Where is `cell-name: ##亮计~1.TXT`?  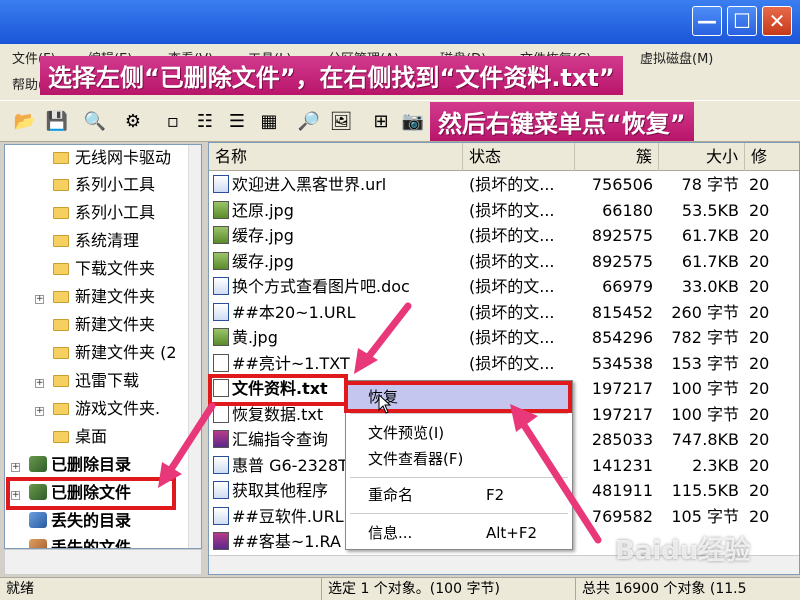
cell-name: ##亮计~1.TXT is located at coordinates (338, 363).